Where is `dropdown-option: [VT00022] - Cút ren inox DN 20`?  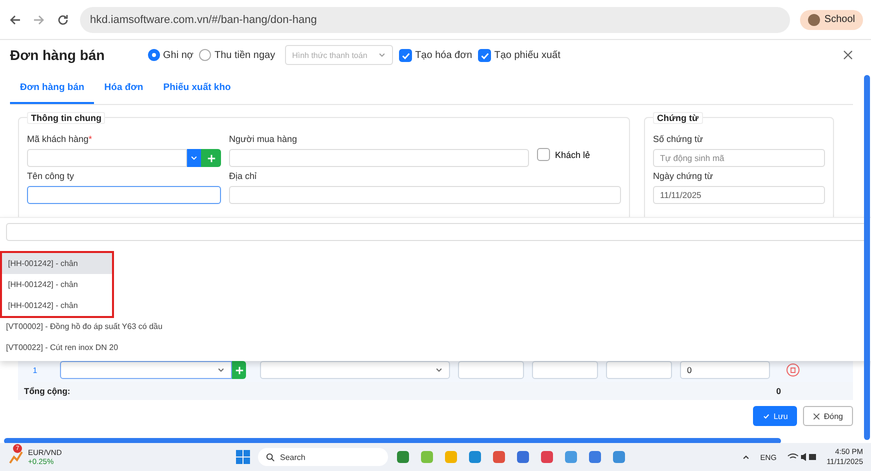
dropdown-option: [VT00022] - Cút ren inox DN 20 is located at coordinates (435, 347).